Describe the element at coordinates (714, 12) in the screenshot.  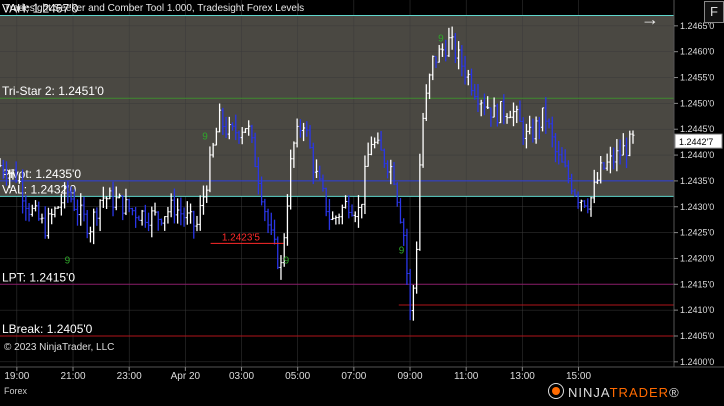
I see `panel-toggle-button: F` at that location.